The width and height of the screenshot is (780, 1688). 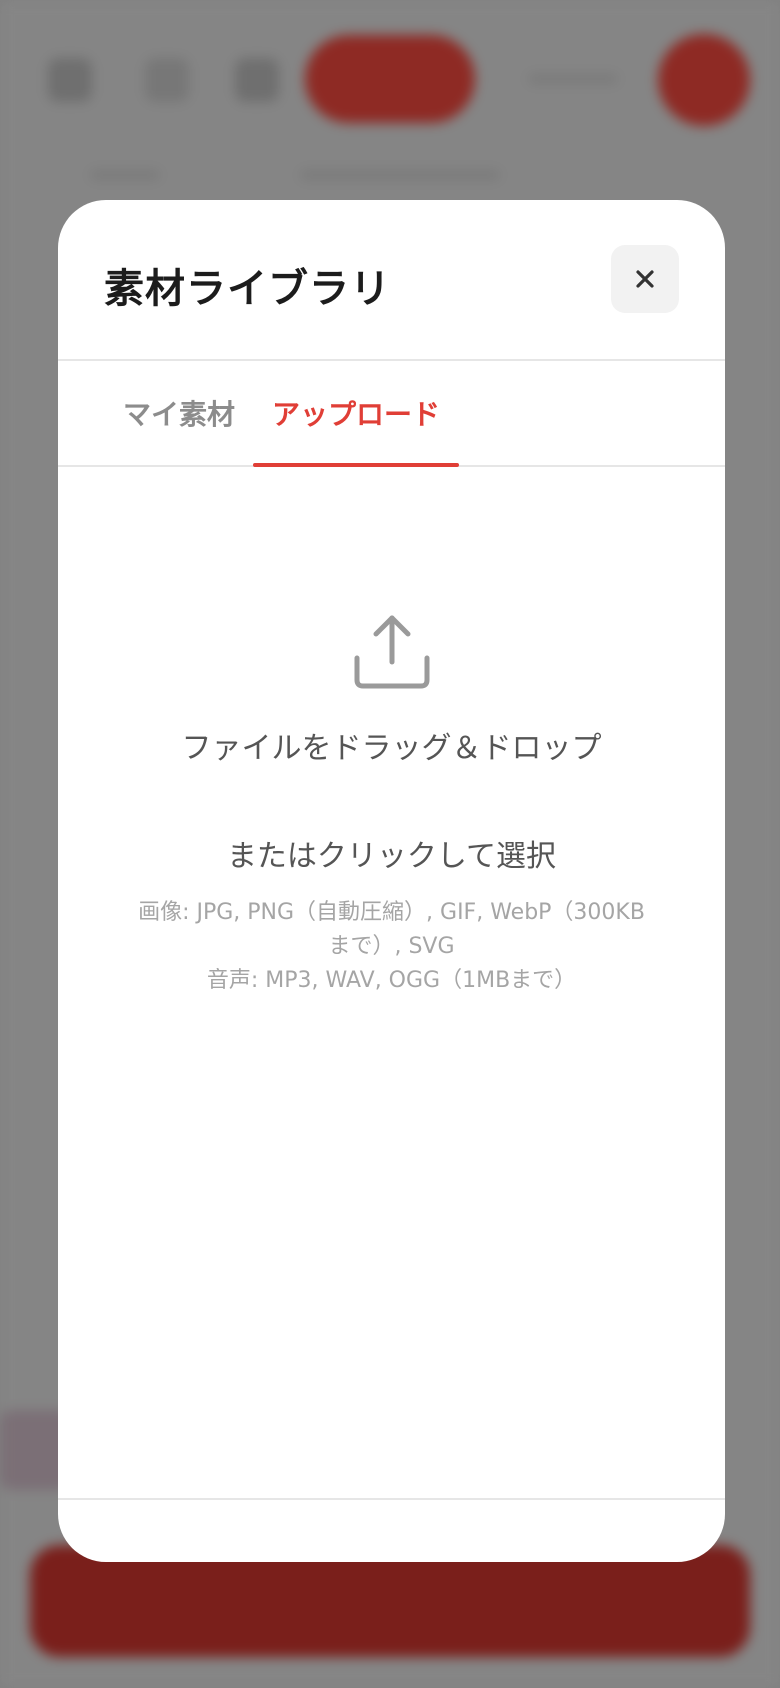 I want to click on audio-formats: 音声: MP3, WAV, OGG（1MBまで）, so click(x=391, y=980).